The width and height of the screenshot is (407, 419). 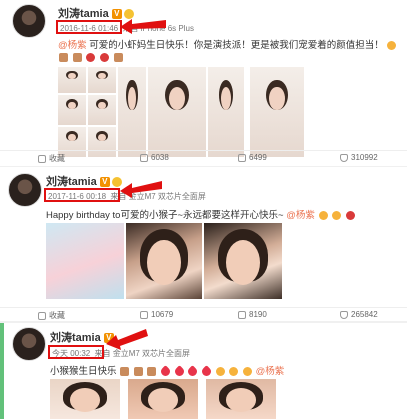 I want to click on post-text-body: 小猴猴生日快乐, so click(x=83, y=371).